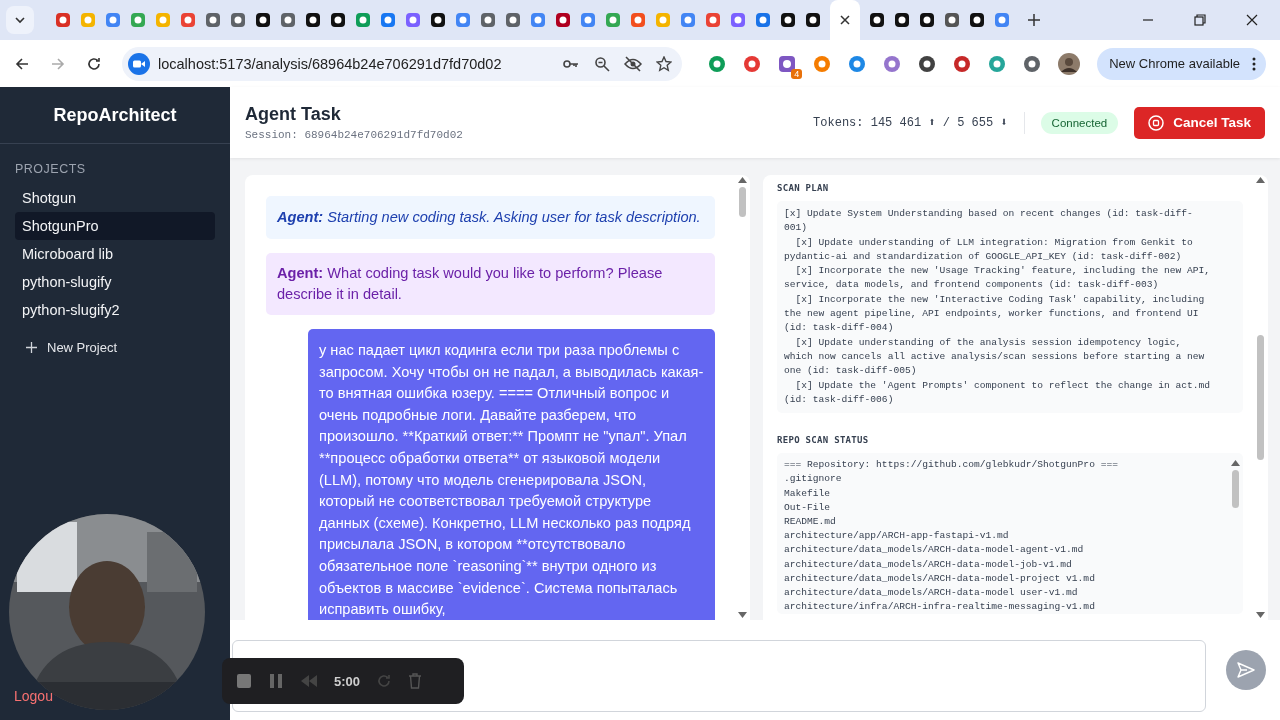  I want to click on file-path: architecture/data_models/ARCH-data-model-agent-v1.md, so click(934, 550).